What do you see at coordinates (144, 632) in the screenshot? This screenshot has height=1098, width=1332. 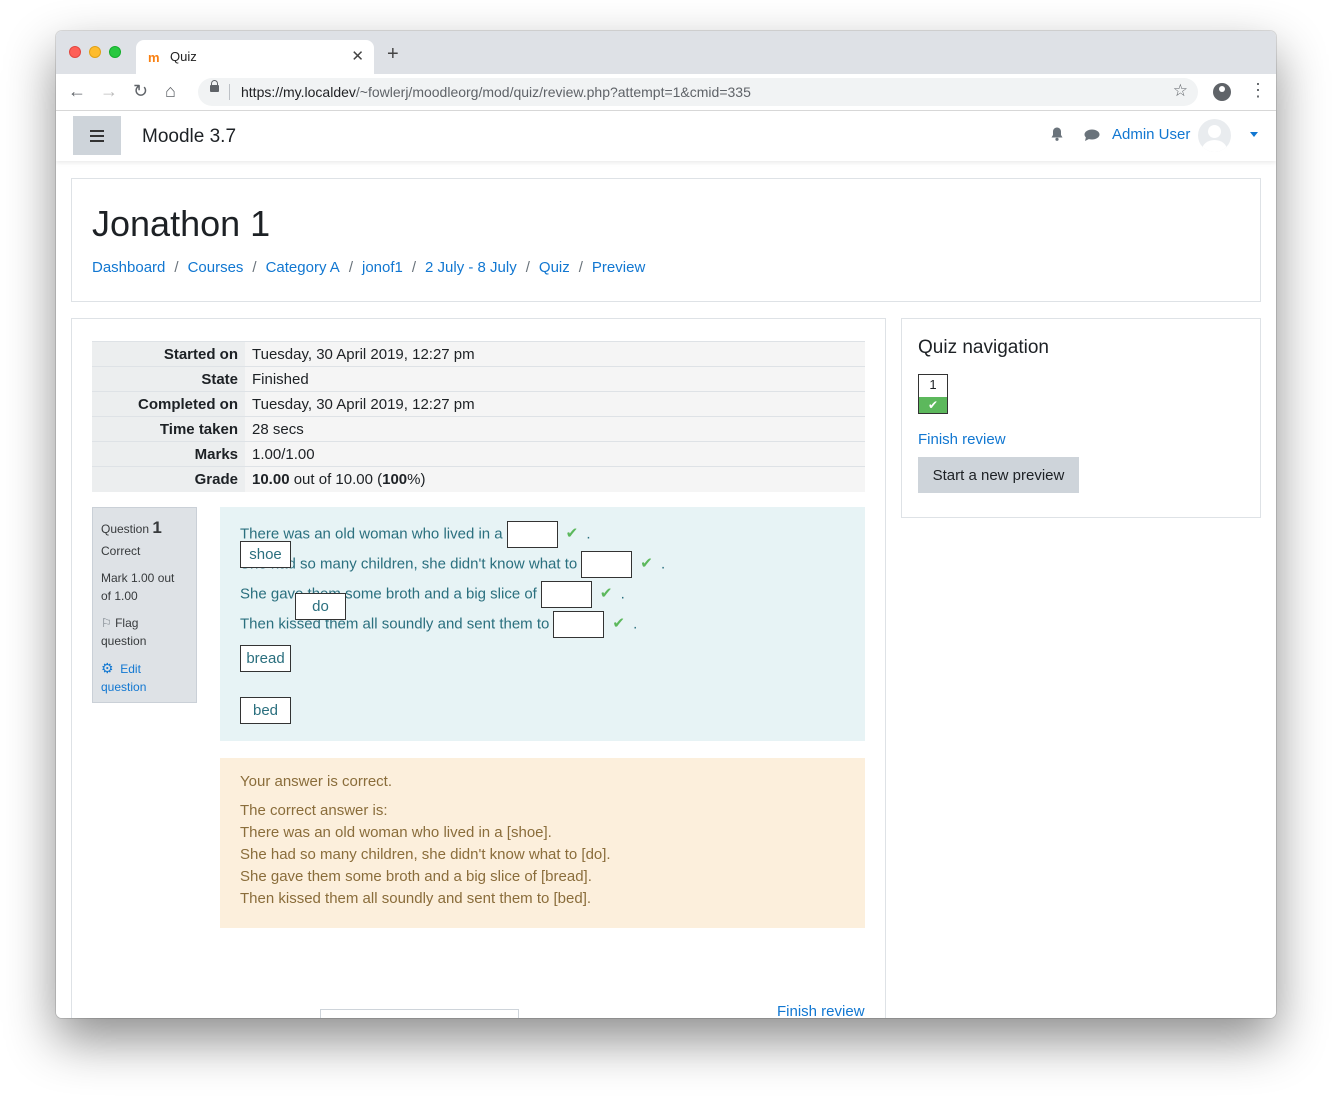 I see `flag-question: ⚐ Flag question` at bounding box center [144, 632].